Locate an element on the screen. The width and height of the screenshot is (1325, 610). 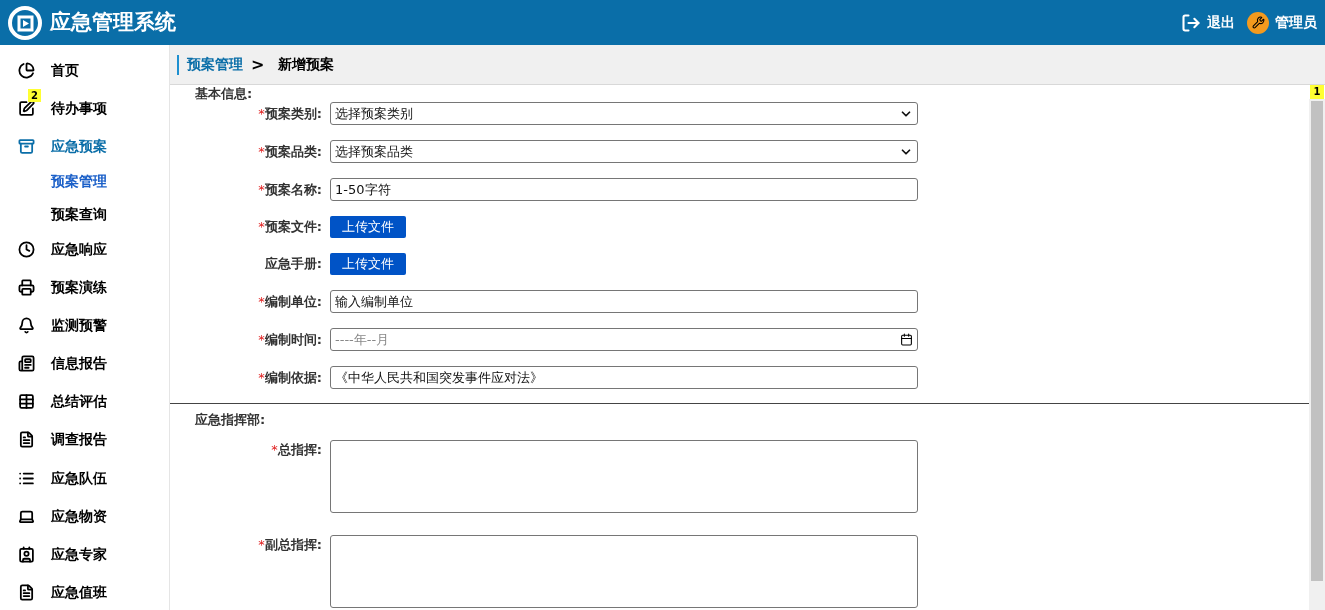
field-label: 总指挥: is located at coordinates (299, 450).